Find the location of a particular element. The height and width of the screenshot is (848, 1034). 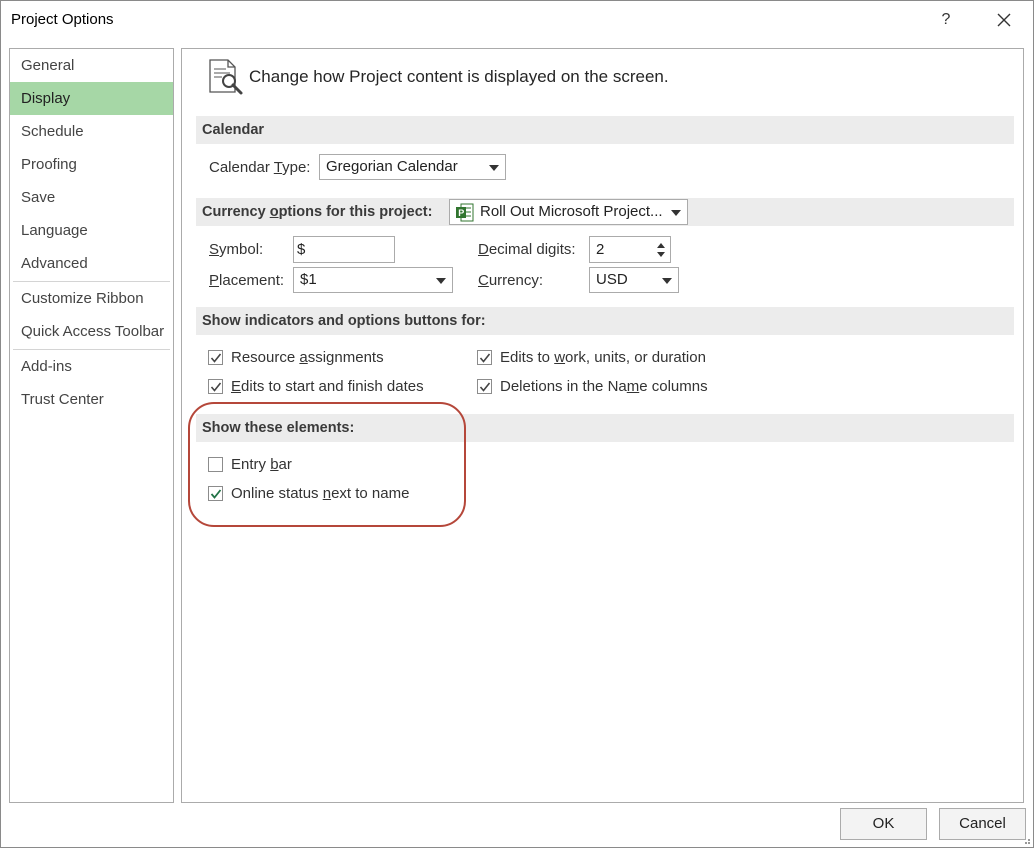

calendar-type-label: Calendar Type: is located at coordinates (260, 167).